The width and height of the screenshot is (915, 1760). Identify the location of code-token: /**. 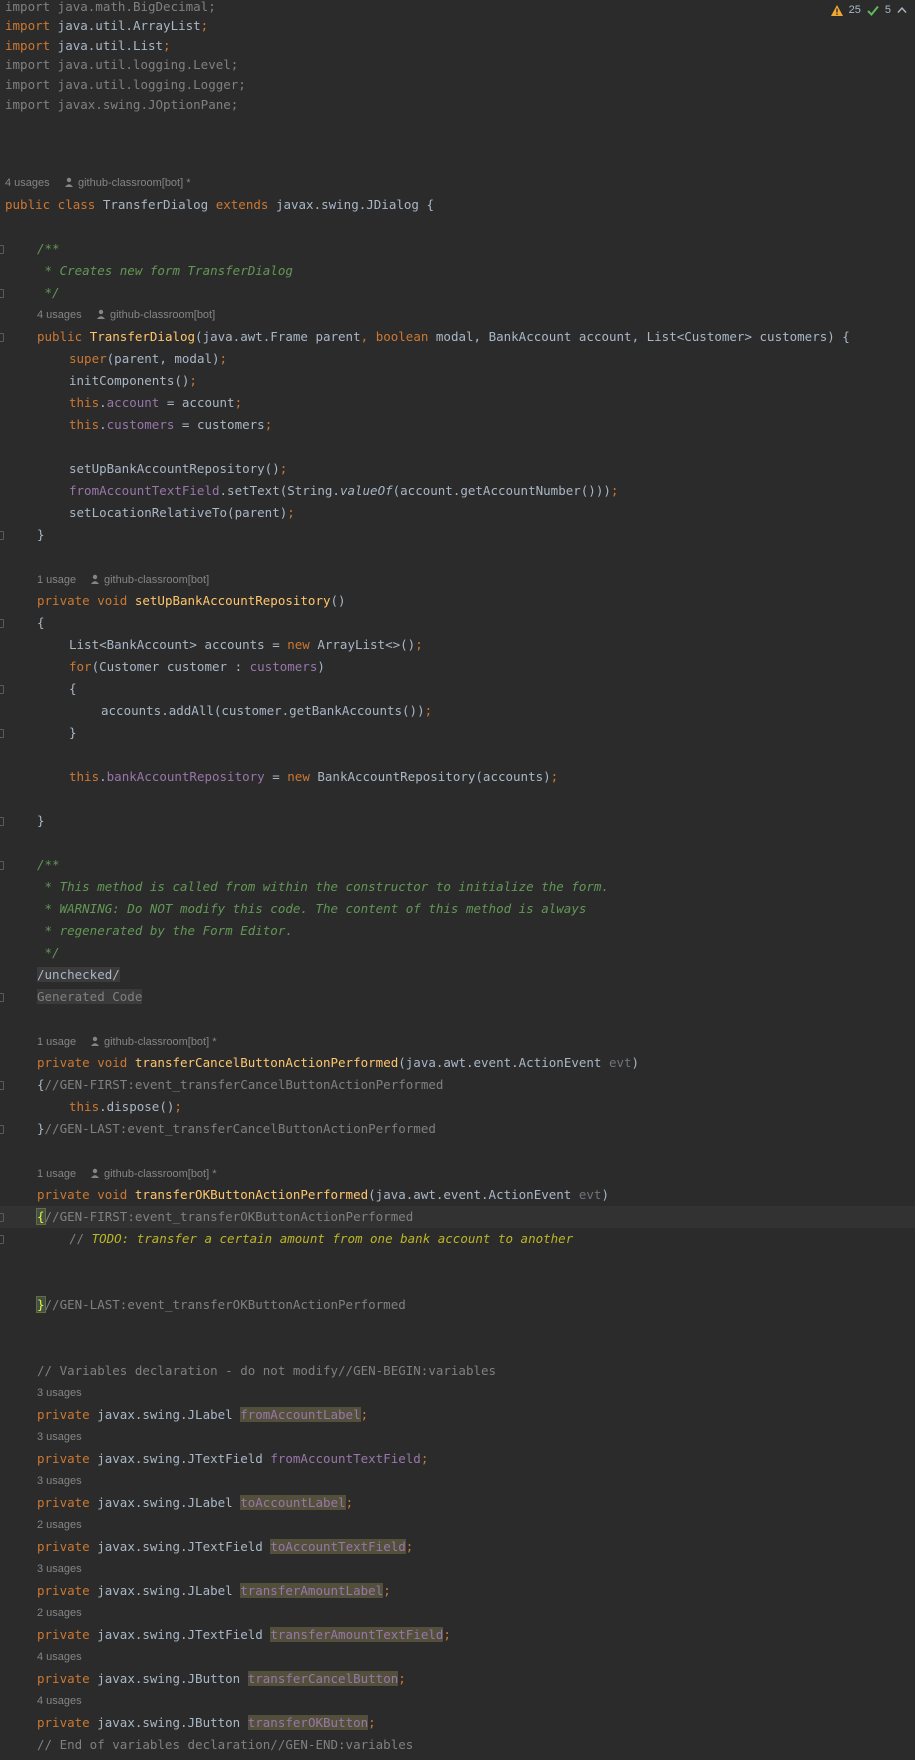
(48, 864).